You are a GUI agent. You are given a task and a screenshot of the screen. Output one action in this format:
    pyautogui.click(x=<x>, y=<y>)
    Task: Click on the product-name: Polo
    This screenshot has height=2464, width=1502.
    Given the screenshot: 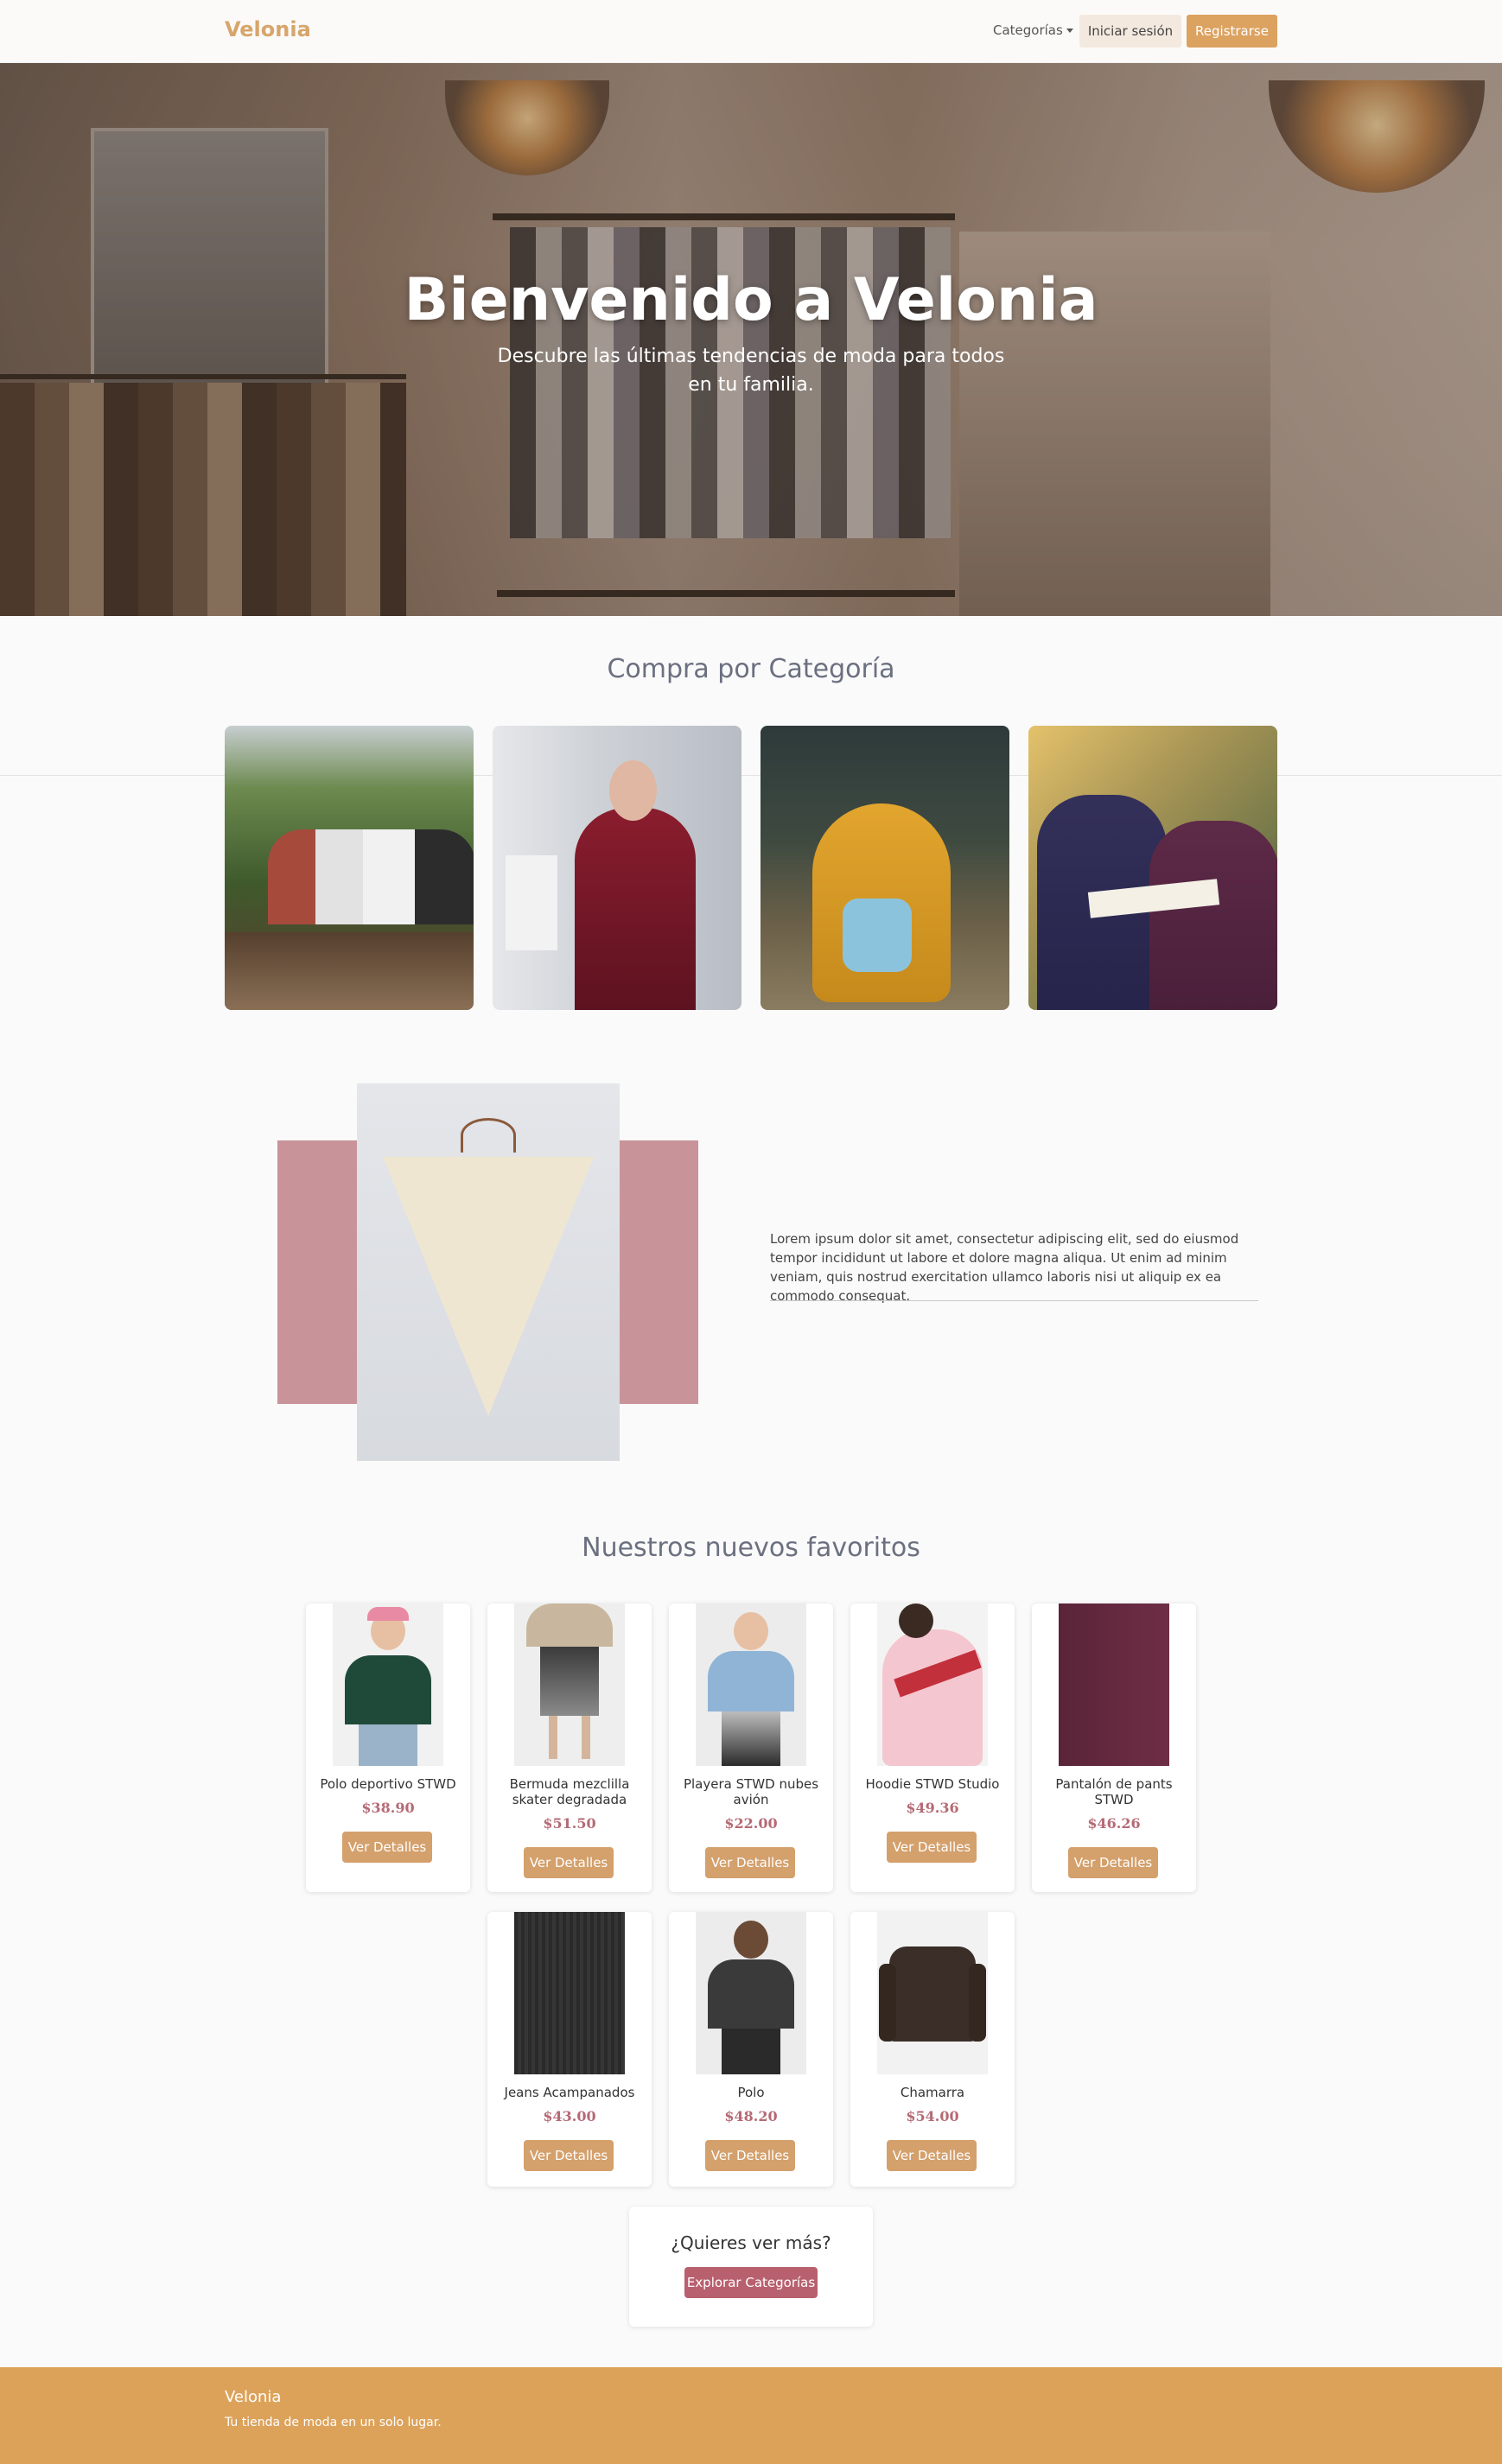 What is the action you would take?
    pyautogui.click(x=751, y=2092)
    